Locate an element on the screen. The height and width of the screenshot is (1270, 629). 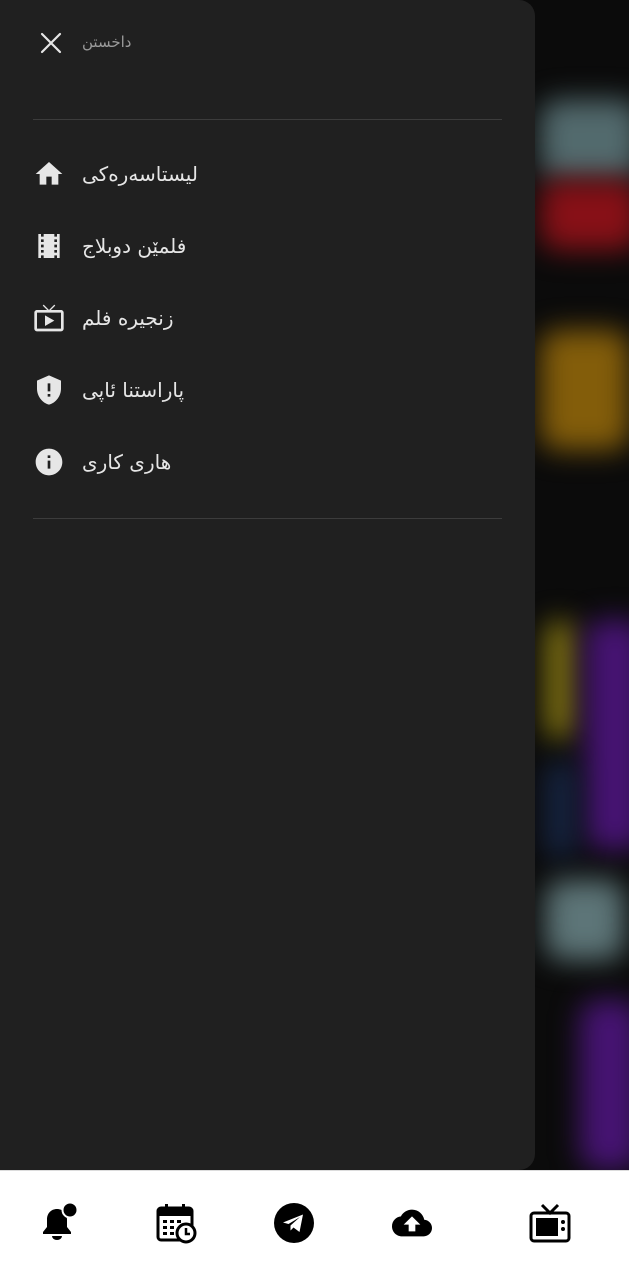
schedule-calendar-icon is located at coordinates (176, 1224).